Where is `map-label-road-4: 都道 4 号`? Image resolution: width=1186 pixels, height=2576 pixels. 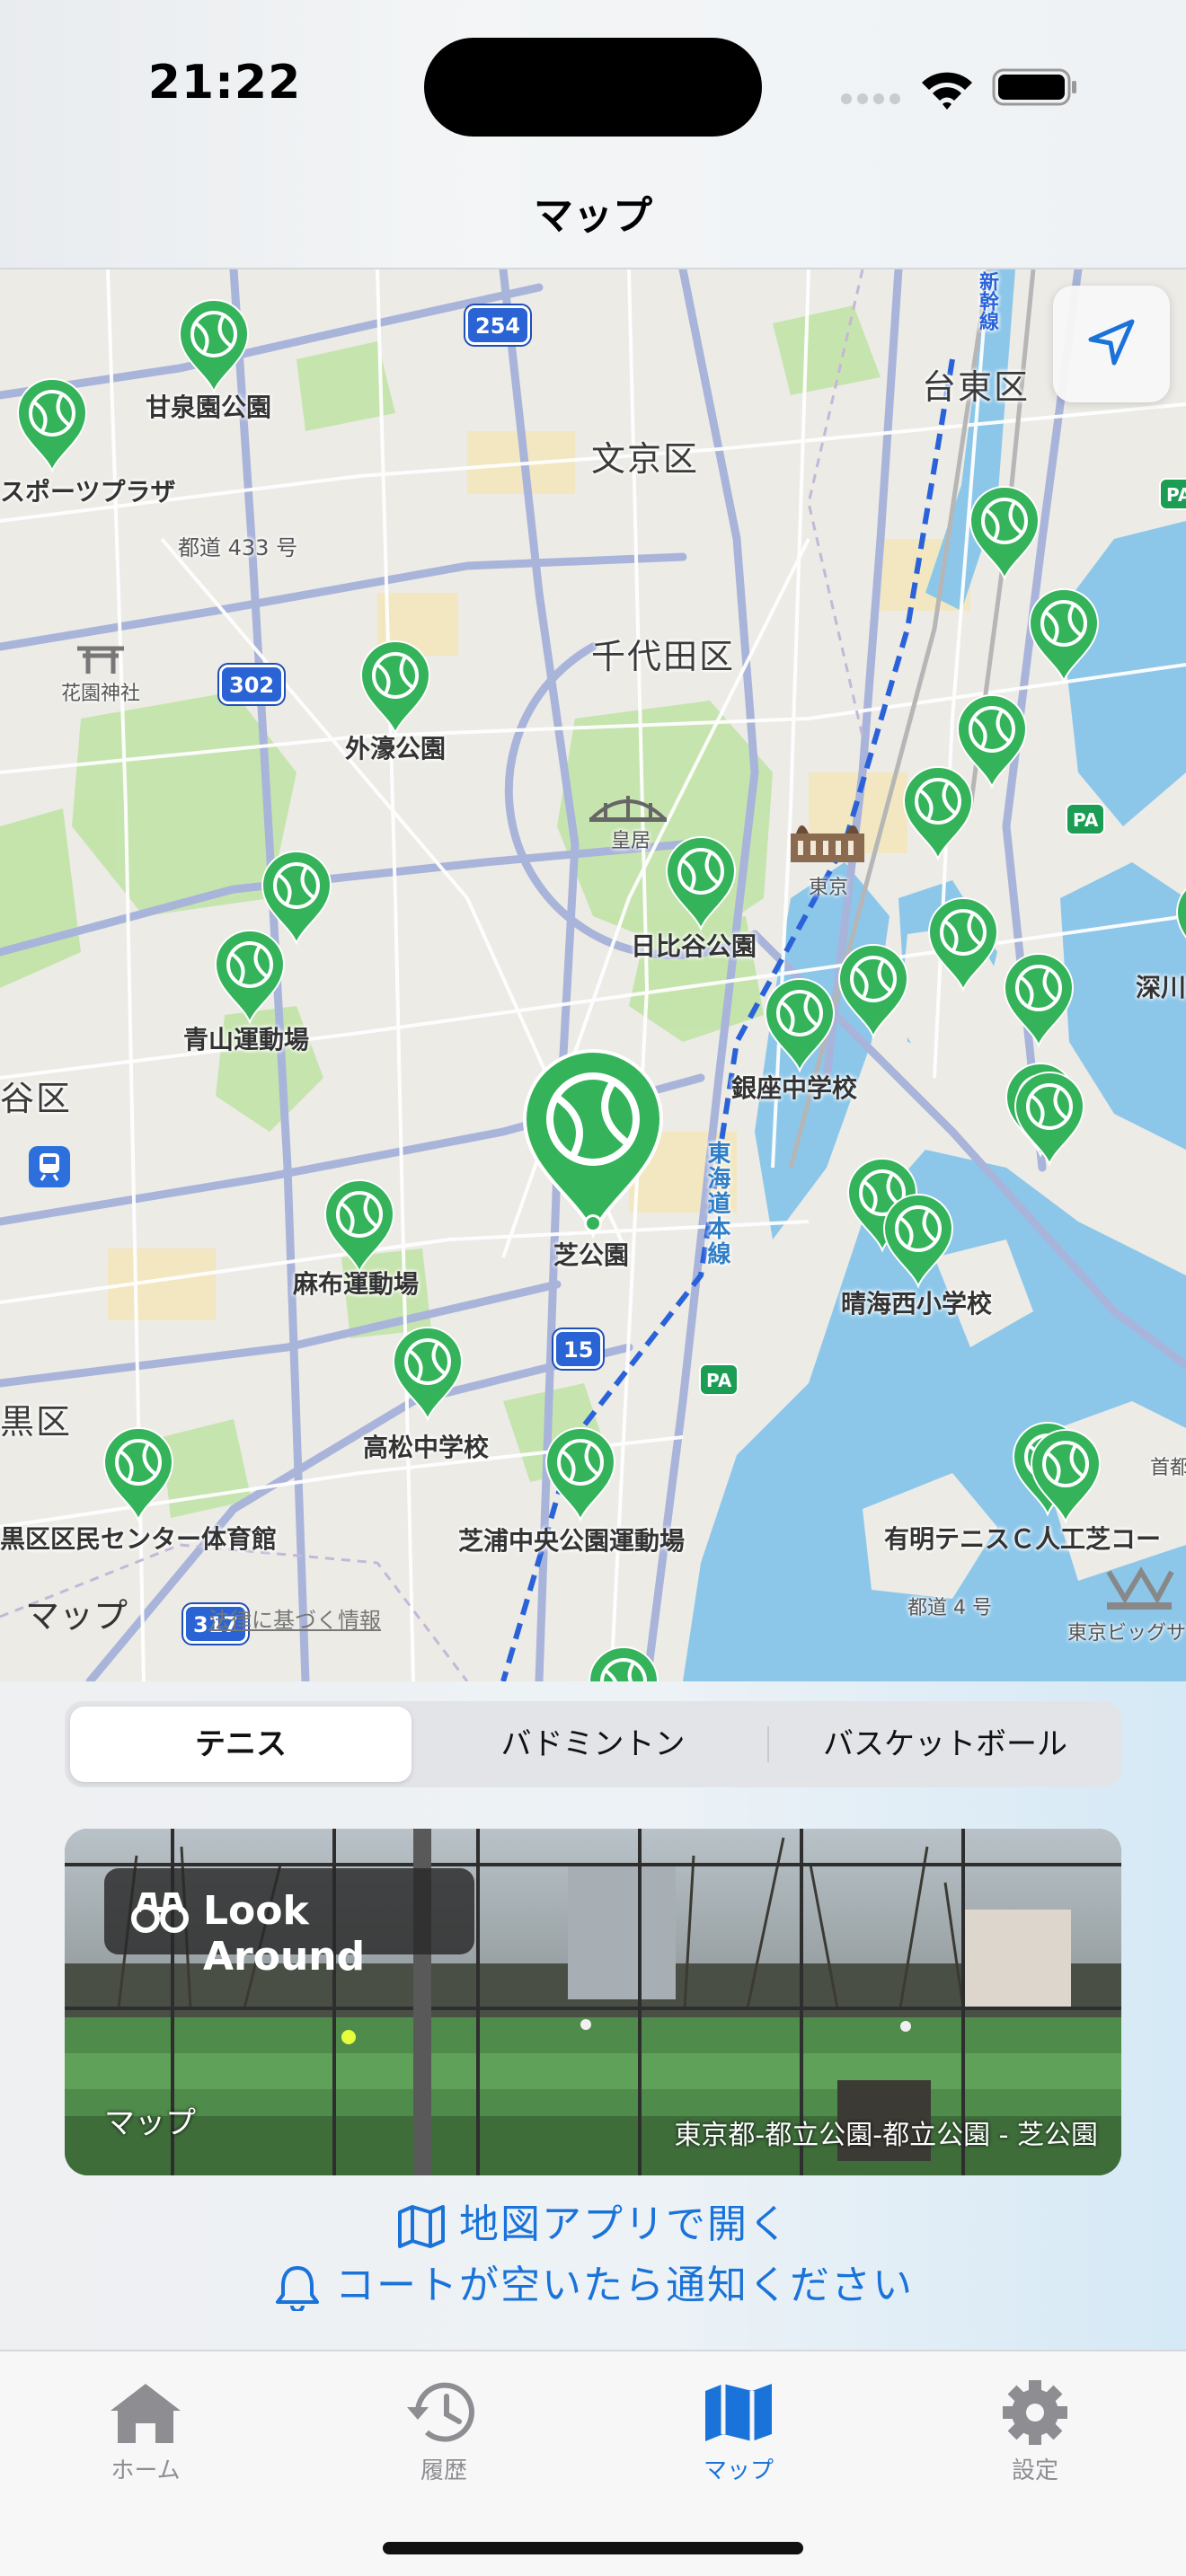
map-label-road-4: 都道 4 号 is located at coordinates (949, 1608).